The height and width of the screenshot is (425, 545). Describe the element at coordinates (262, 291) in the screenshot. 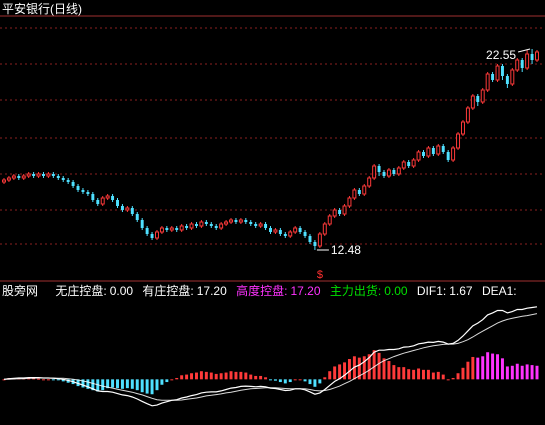

I see `legend-high-control-label: 高度控盘:` at that location.